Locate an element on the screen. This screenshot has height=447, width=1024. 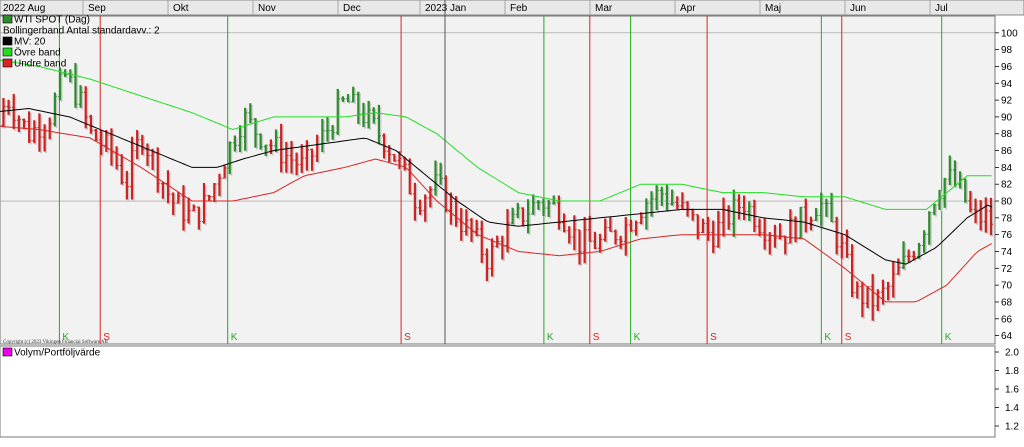
legend-label: Bollingerband Antal standardavv.: 2 is located at coordinates (81, 31).